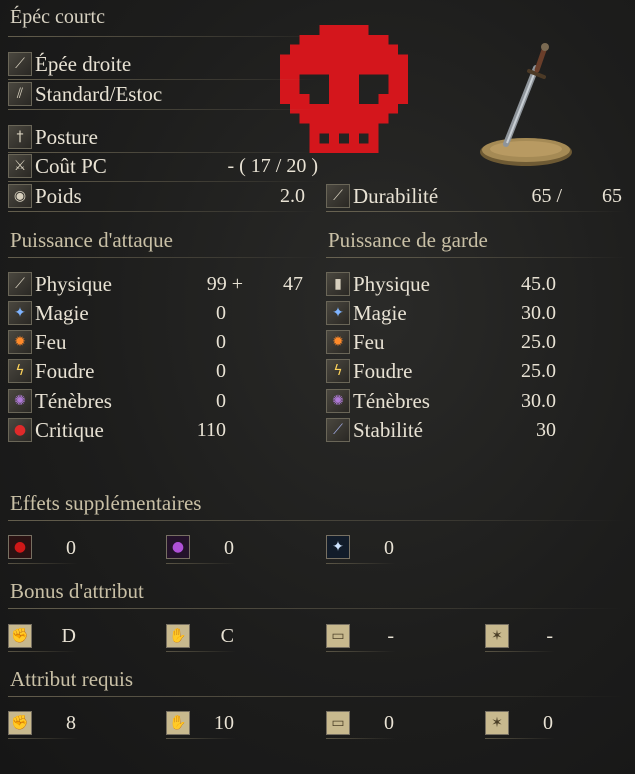  Describe the element at coordinates (20, 342) in the screenshot. I see `fire-icon: ✹` at that location.